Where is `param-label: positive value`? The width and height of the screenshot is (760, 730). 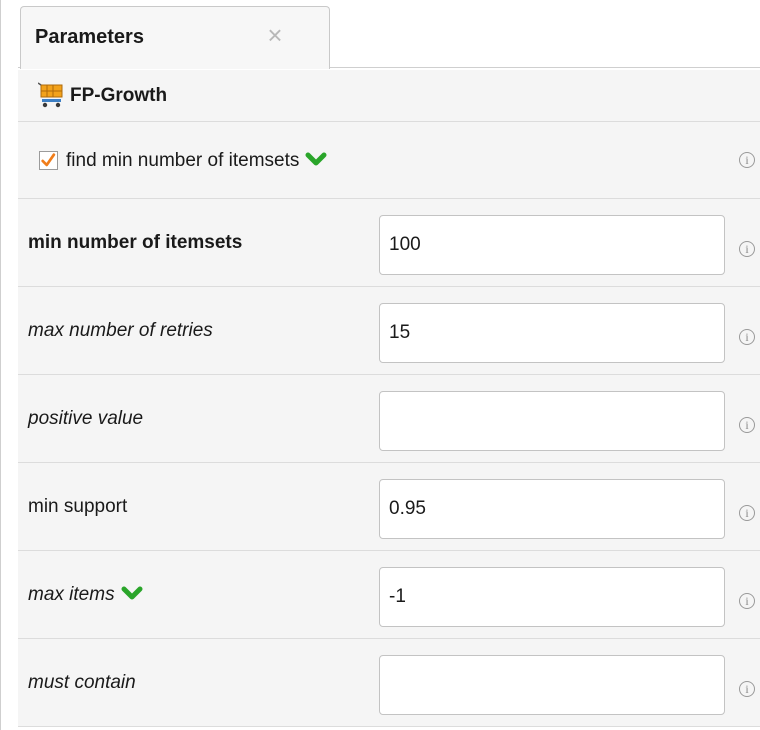 param-label: positive value is located at coordinates (86, 418).